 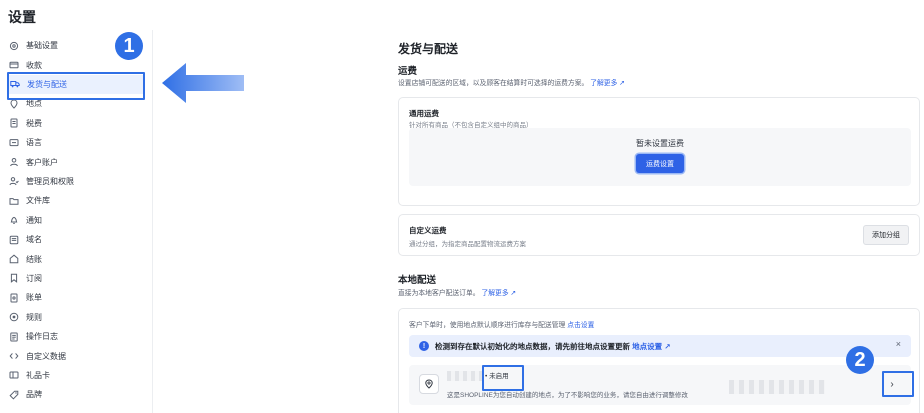 I want to click on section-title: 发货与配送, so click(x=428, y=49).